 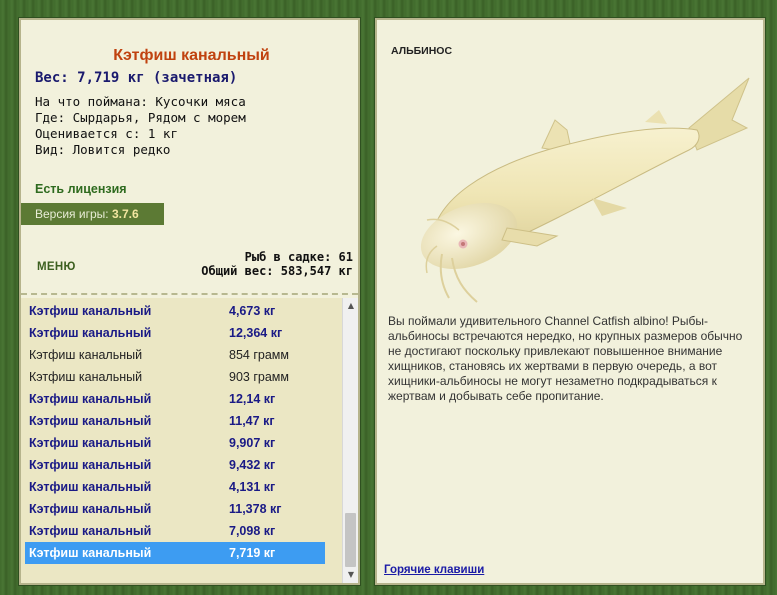 I want to click on version-bar: Версия игры: 3.7.6, so click(x=92, y=214).